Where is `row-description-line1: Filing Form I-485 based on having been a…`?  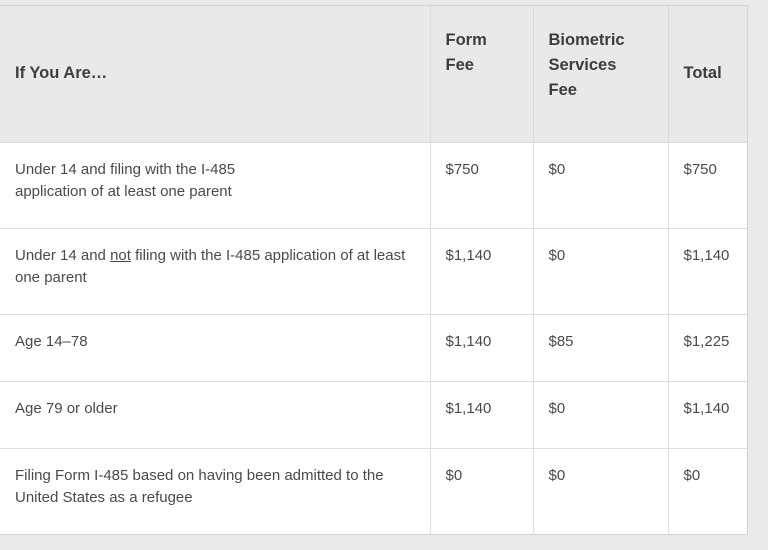
row-description-line1: Filing Form I-485 based on having been a… is located at coordinates (199, 475).